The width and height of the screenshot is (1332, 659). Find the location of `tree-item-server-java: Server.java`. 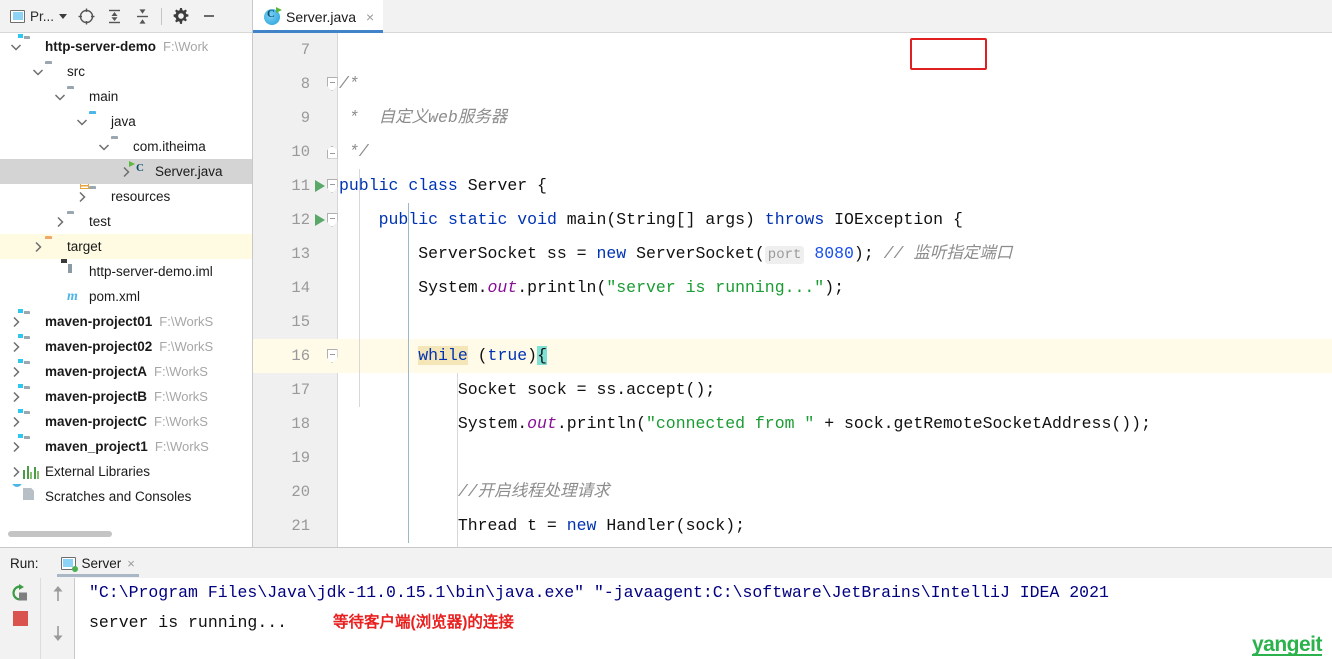

tree-item-server-java: Server.java is located at coordinates (126, 171).